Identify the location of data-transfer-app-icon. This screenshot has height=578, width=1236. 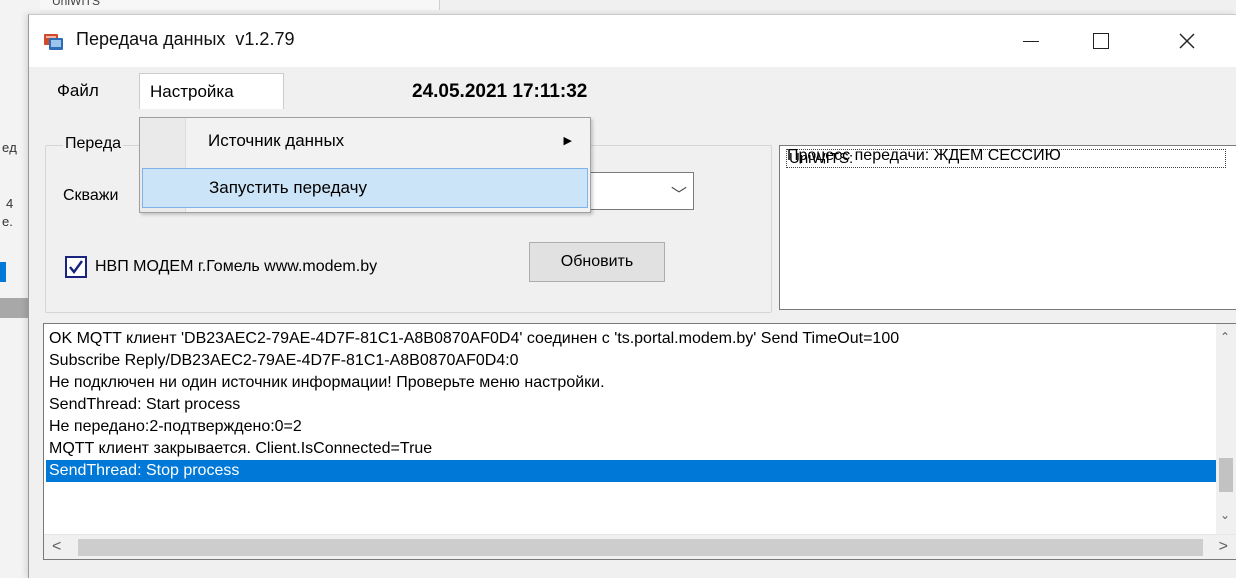
(54, 42).